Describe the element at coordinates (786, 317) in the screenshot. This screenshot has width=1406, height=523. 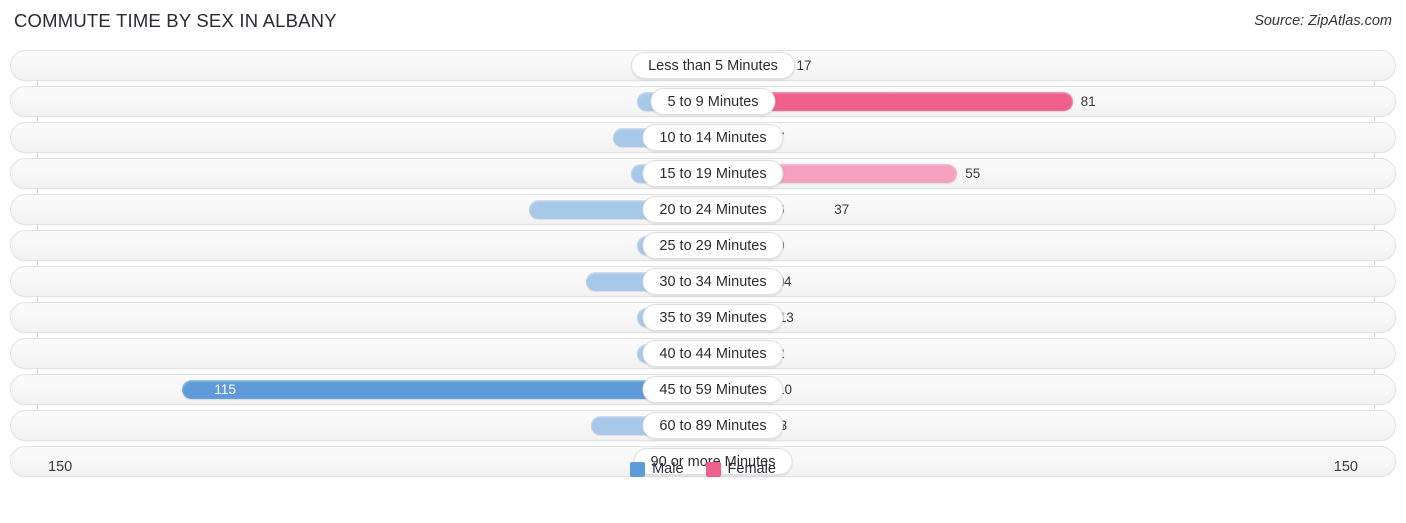
I see `value-label-female: 13` at that location.